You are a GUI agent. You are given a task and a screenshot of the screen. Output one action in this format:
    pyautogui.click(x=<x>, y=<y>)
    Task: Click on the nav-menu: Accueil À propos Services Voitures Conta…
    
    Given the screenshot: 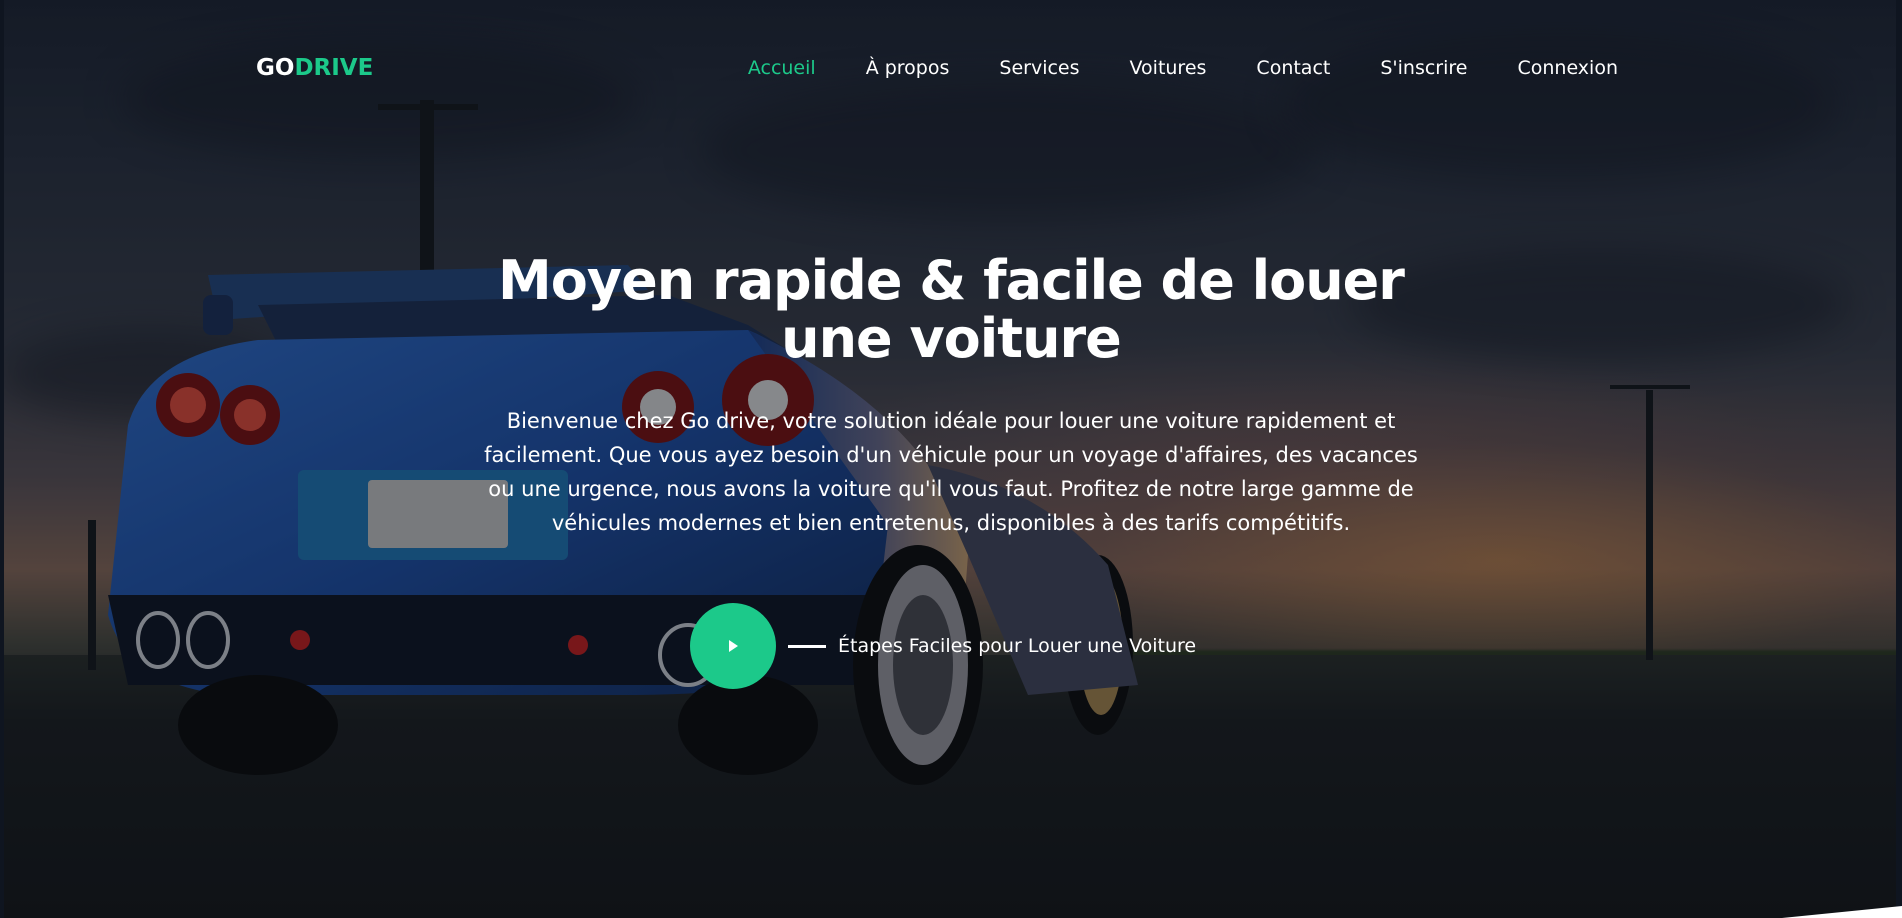 What is the action you would take?
    pyautogui.click(x=1158, y=68)
    